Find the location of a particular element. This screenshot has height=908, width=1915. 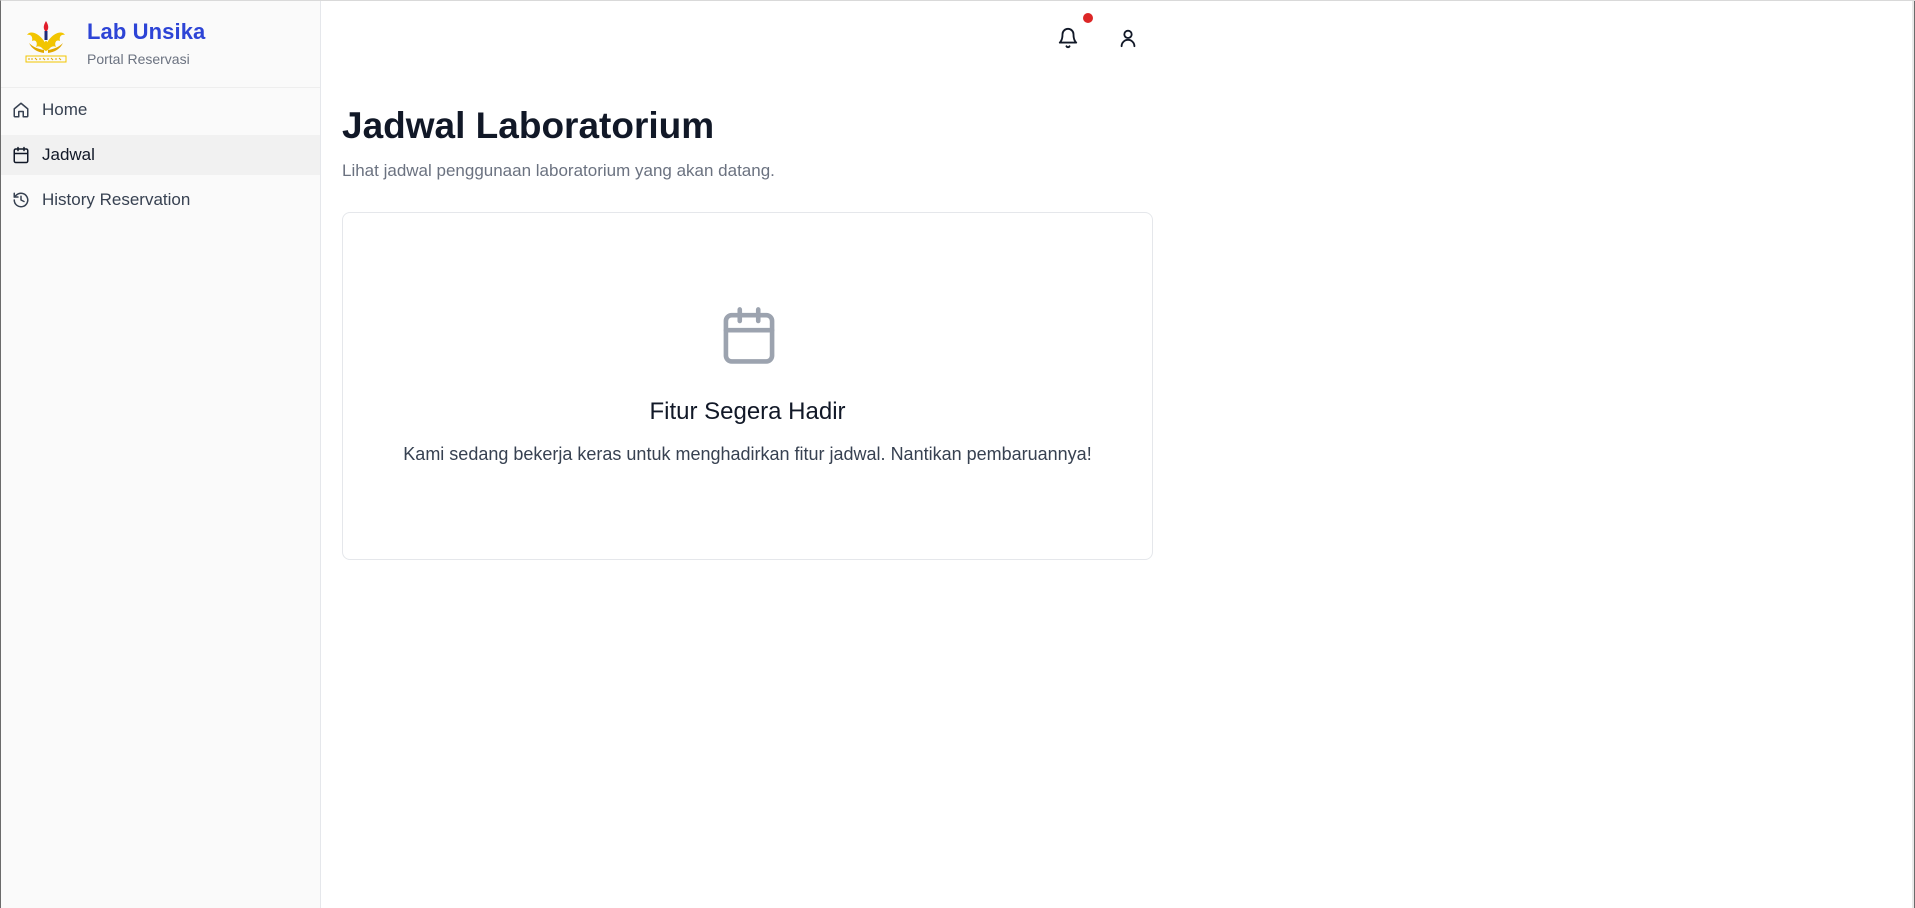

brand-title: Lab Unsika is located at coordinates (146, 32).